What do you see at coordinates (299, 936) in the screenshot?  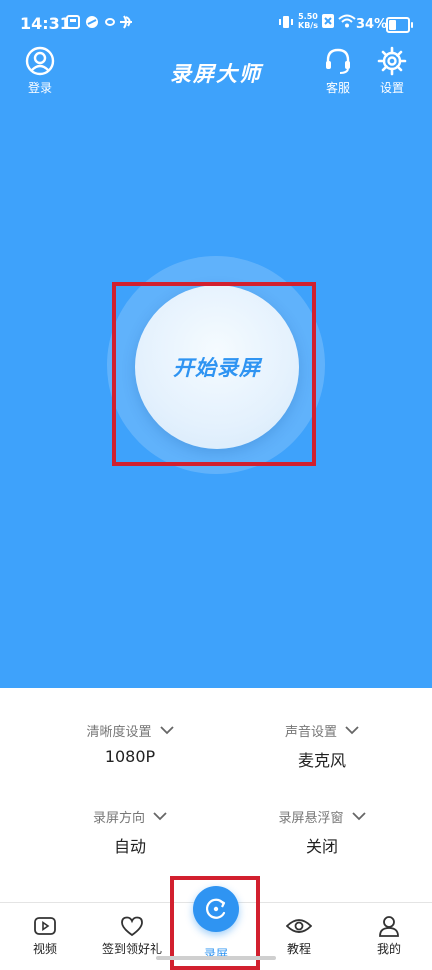 I see `tab-tutorial: 教程` at bounding box center [299, 936].